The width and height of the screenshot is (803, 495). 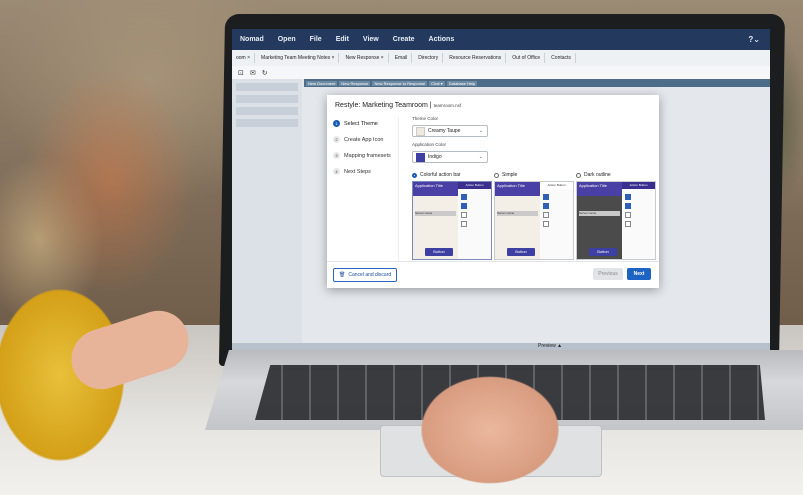 I want to click on step-number: 4, so click(x=336, y=171).